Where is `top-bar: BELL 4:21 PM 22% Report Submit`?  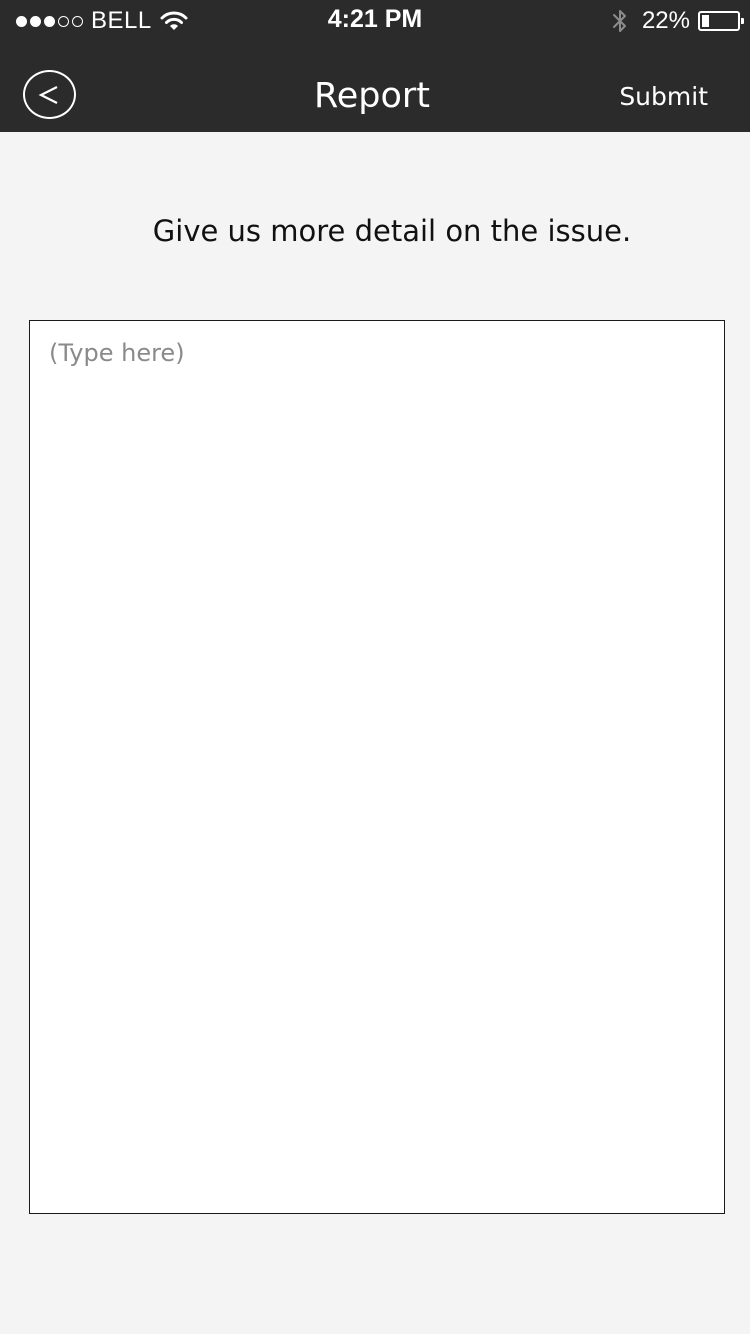
top-bar: BELL 4:21 PM 22% Report Submit is located at coordinates (375, 66).